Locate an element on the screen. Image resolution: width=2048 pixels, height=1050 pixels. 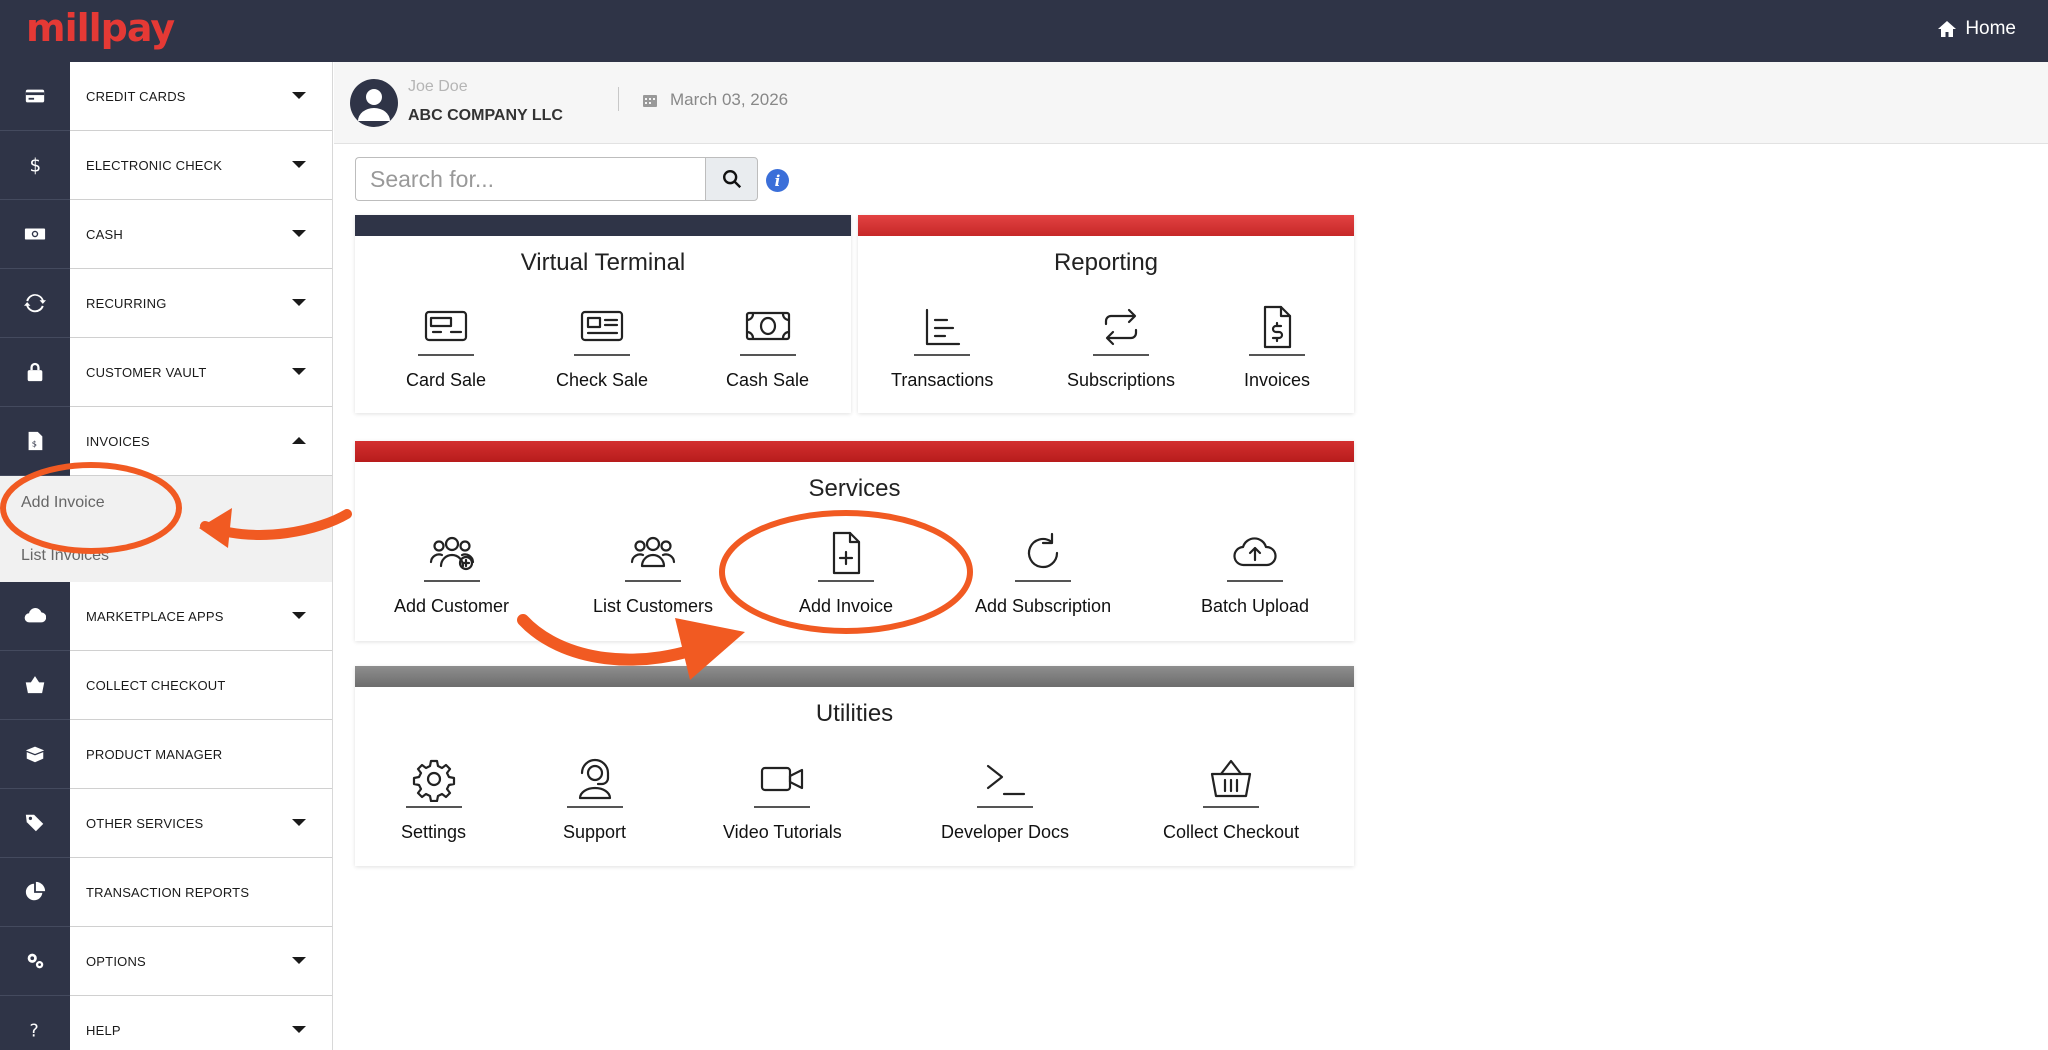
sidebar-item-other-services: OTHER SERVICES is located at coordinates (166, 823).